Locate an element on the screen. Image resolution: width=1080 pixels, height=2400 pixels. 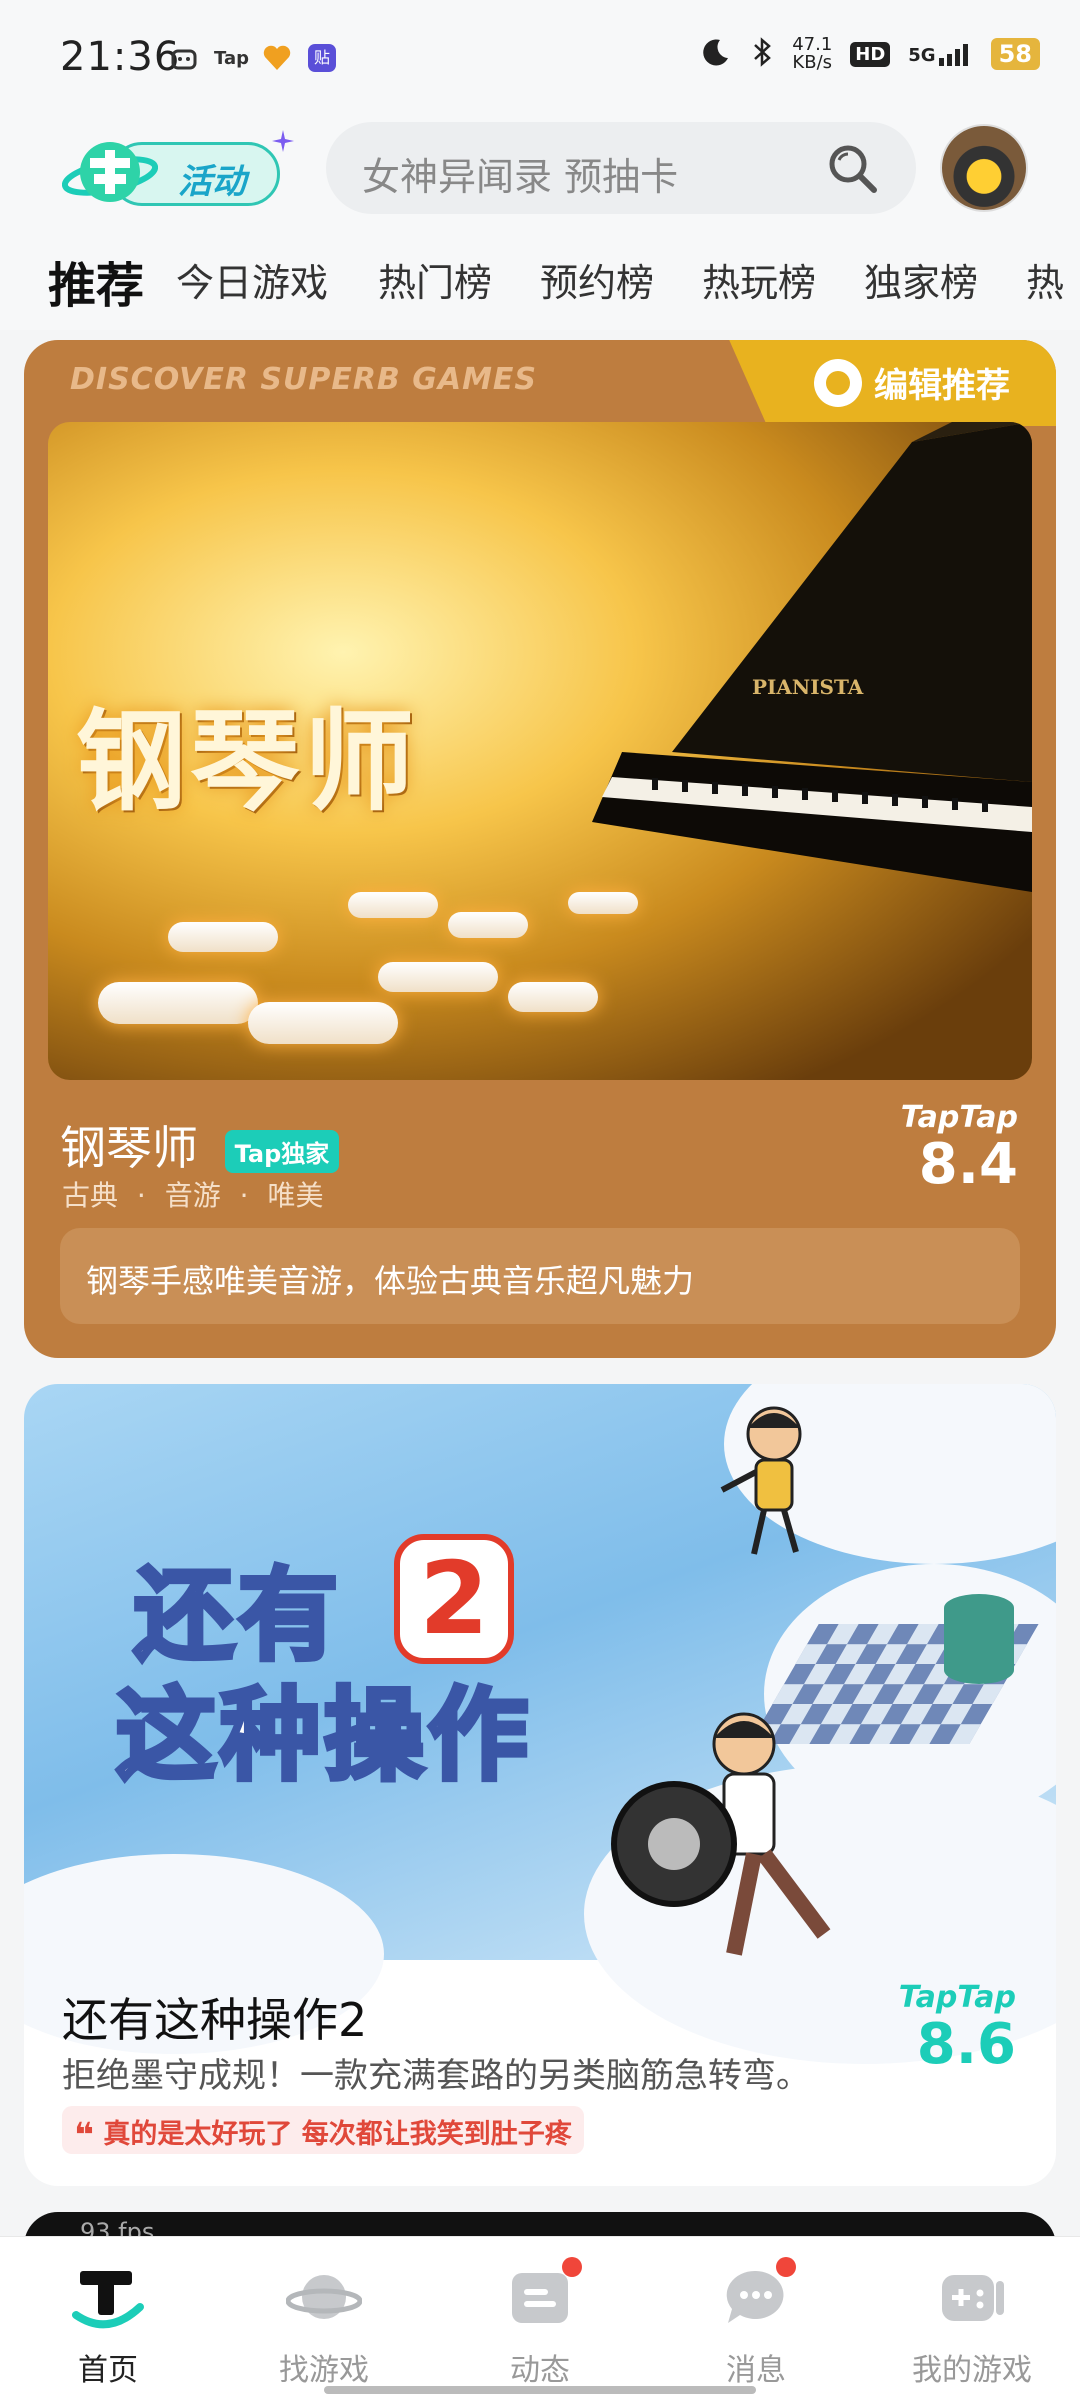
character-bottom-illustration is located at coordinates (721, 1834).